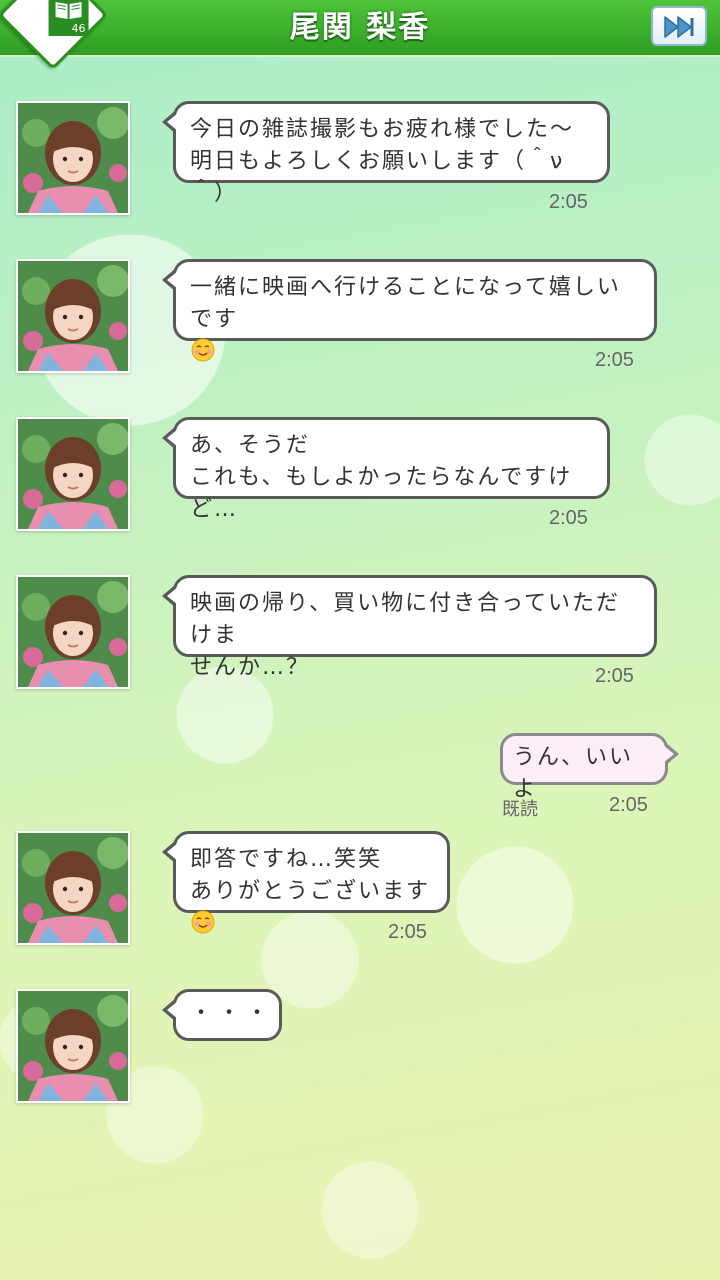  What do you see at coordinates (310, 891) in the screenshot?
I see `message-text: ありがとうございます` at bounding box center [310, 891].